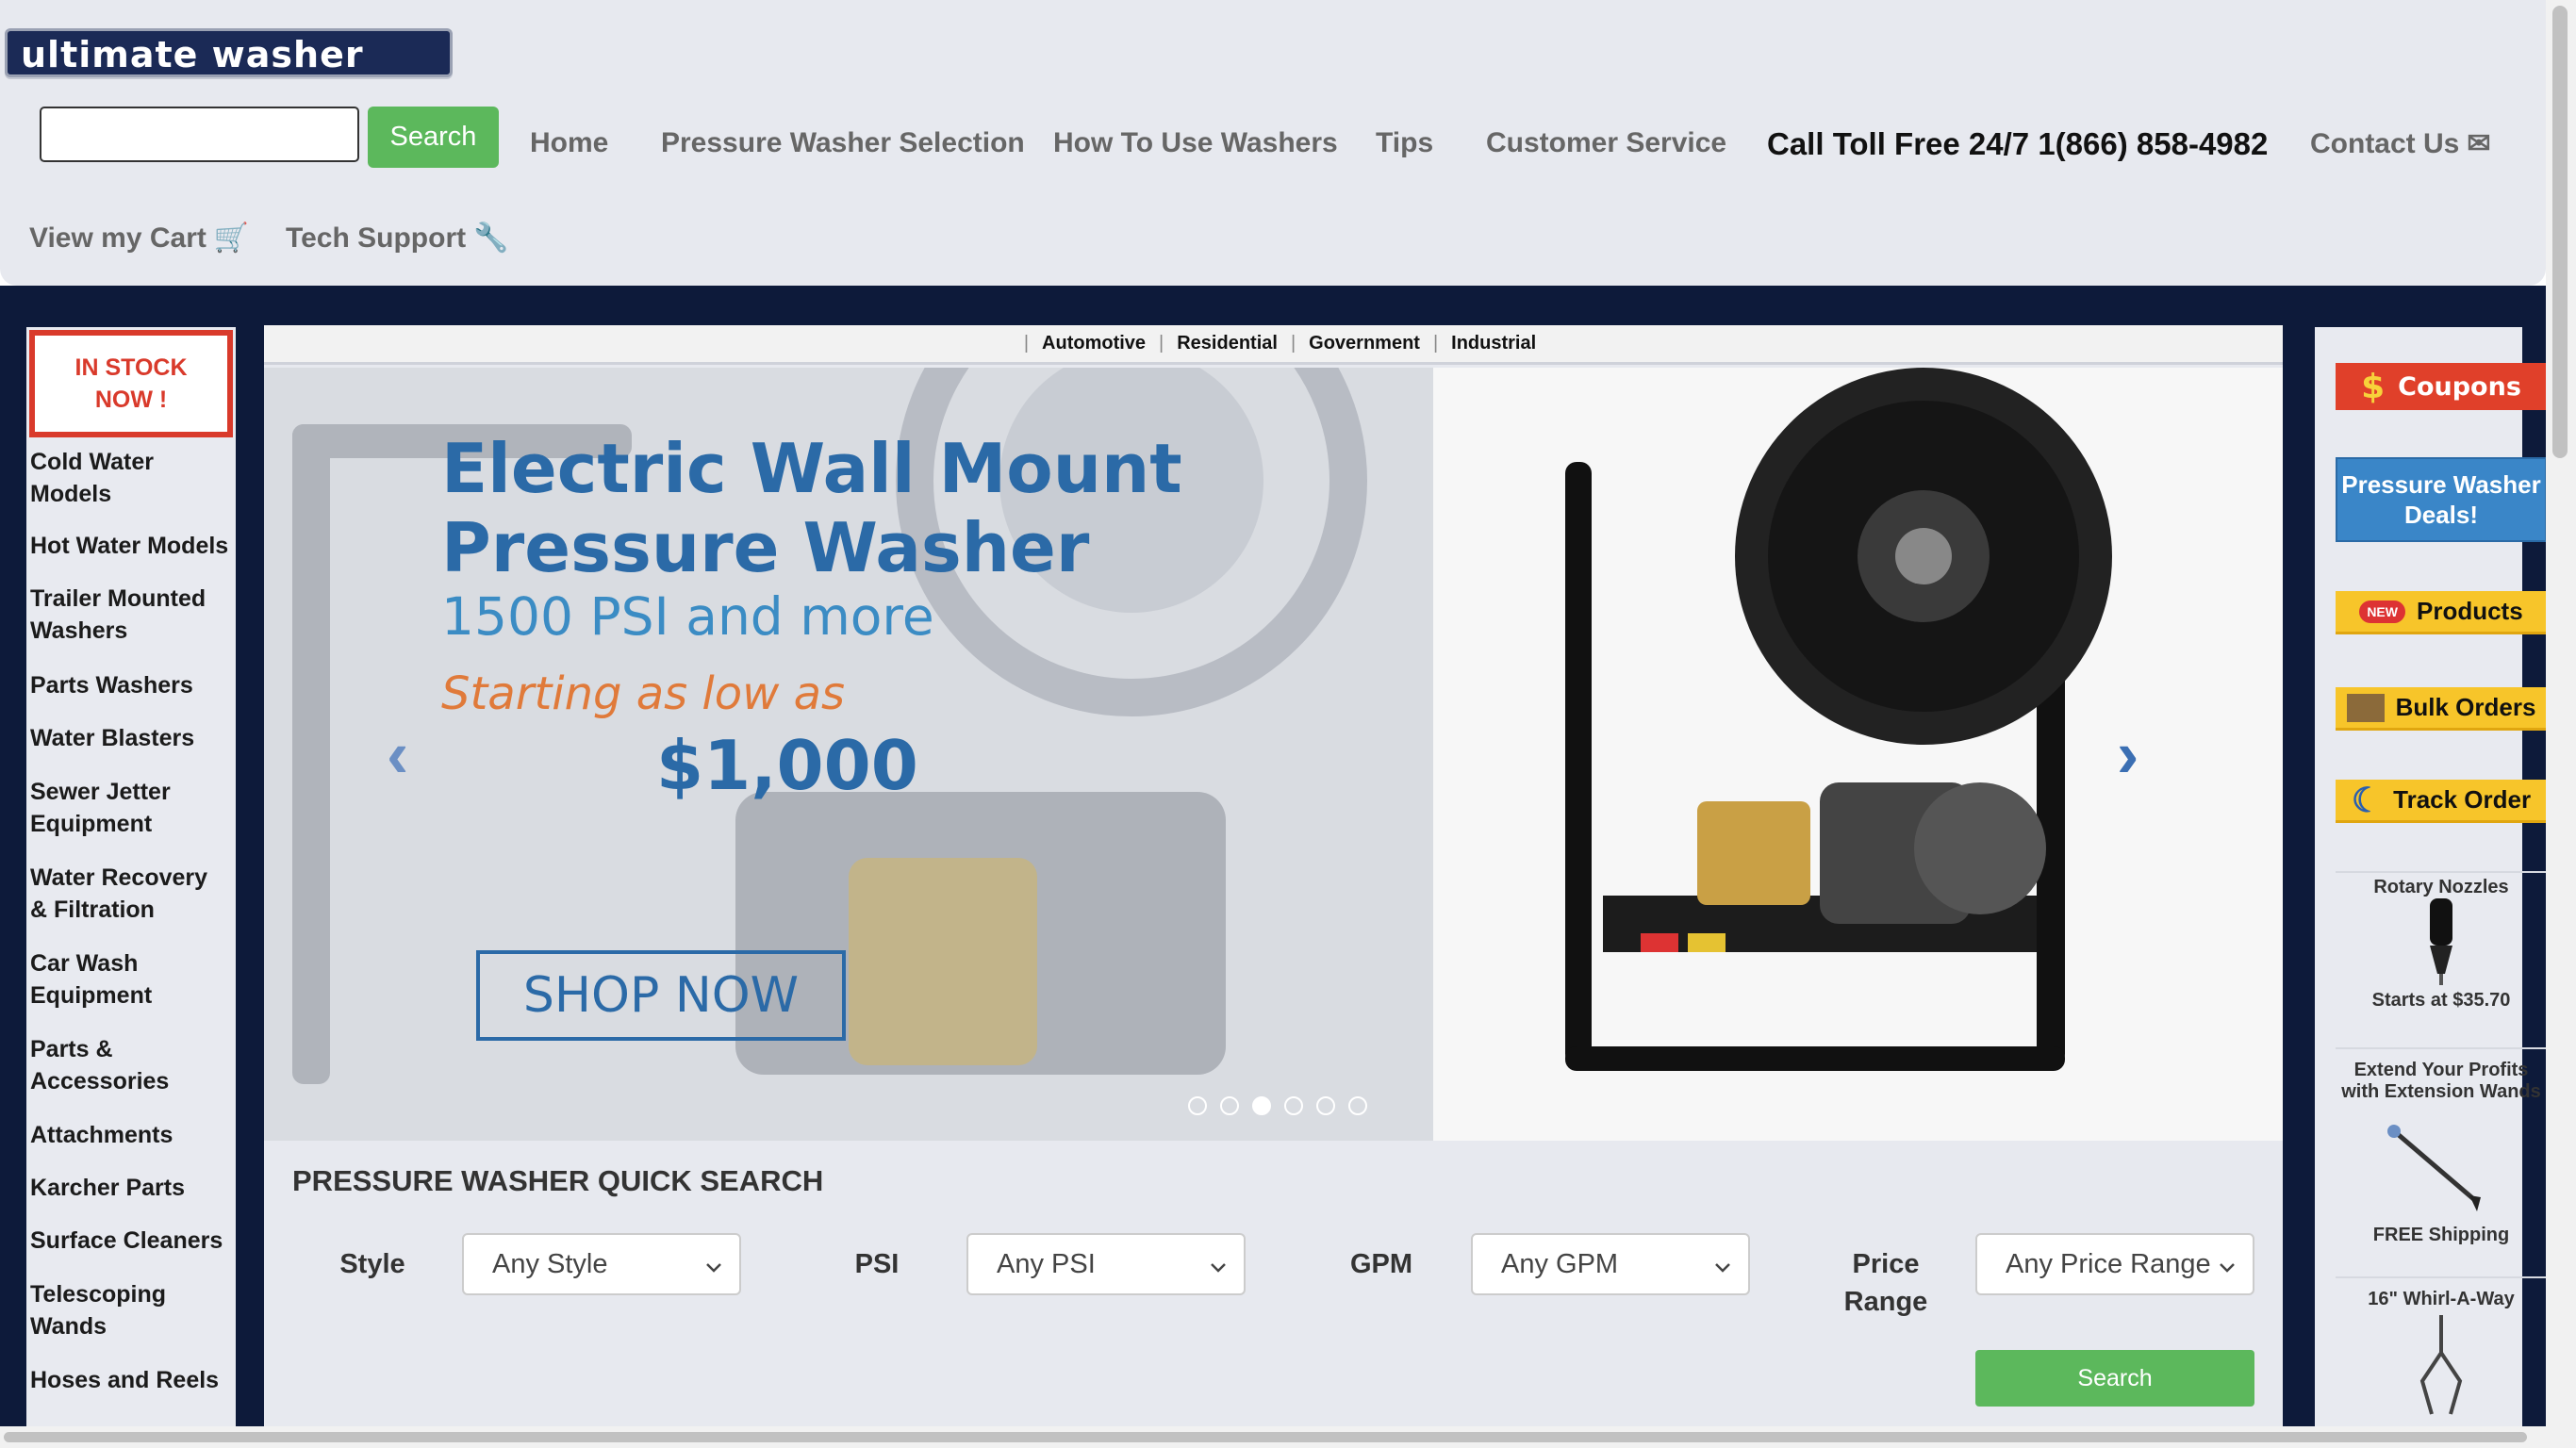 Image resolution: width=2576 pixels, height=1448 pixels. What do you see at coordinates (2441, 1367) in the screenshot?
I see `whirl-a-way-image` at bounding box center [2441, 1367].